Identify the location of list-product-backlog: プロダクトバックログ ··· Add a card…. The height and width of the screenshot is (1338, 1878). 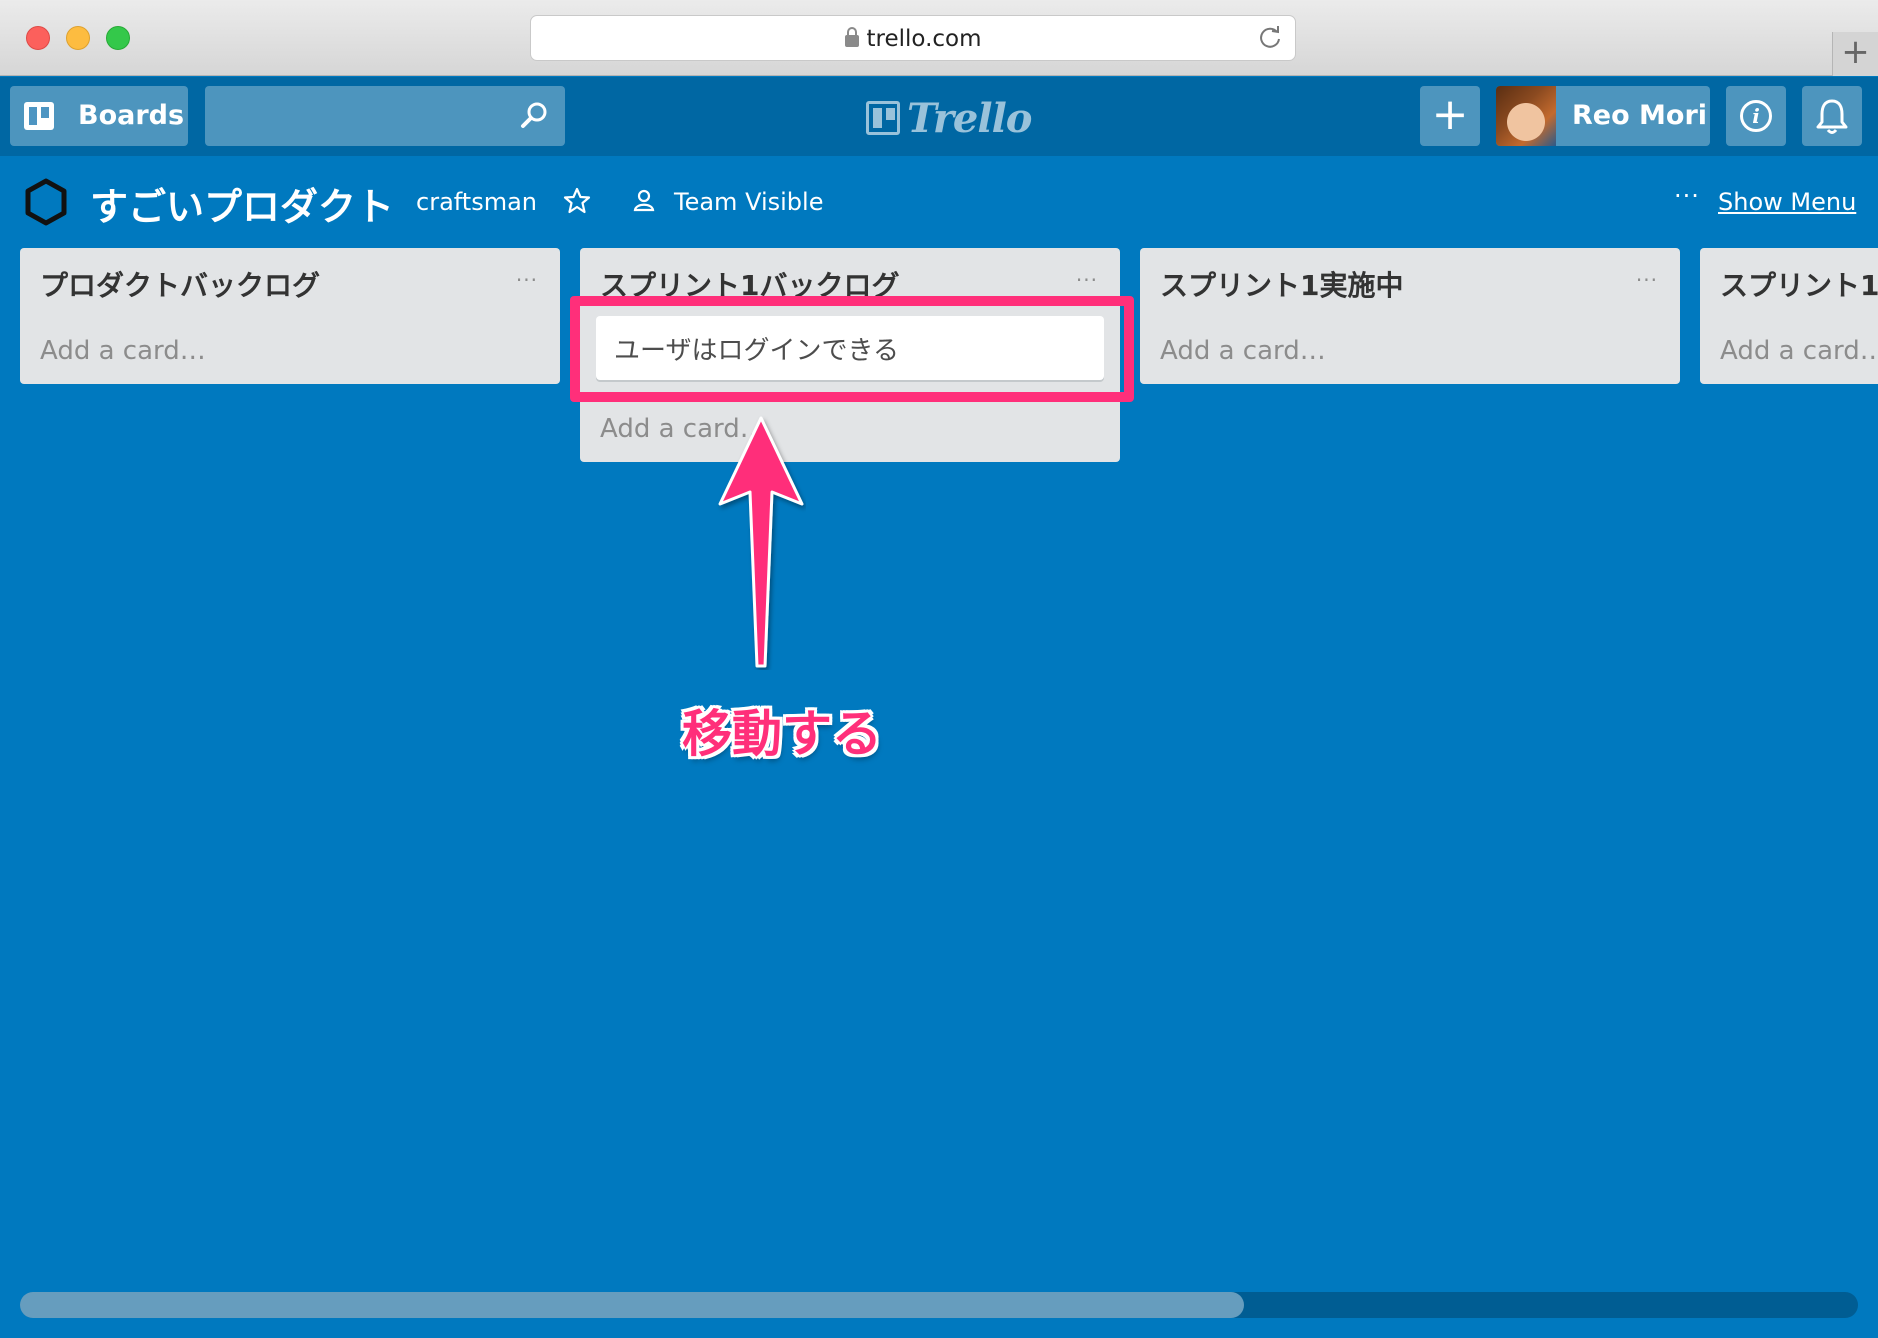
(290, 316).